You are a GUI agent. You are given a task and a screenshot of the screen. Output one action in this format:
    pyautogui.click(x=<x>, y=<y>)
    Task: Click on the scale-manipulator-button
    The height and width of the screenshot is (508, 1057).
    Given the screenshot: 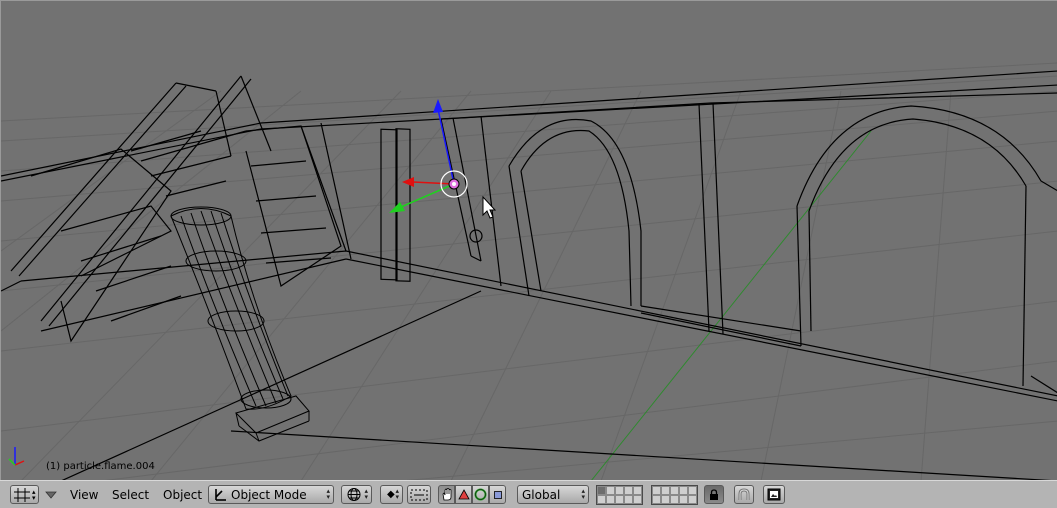 What is the action you would take?
    pyautogui.click(x=497, y=494)
    